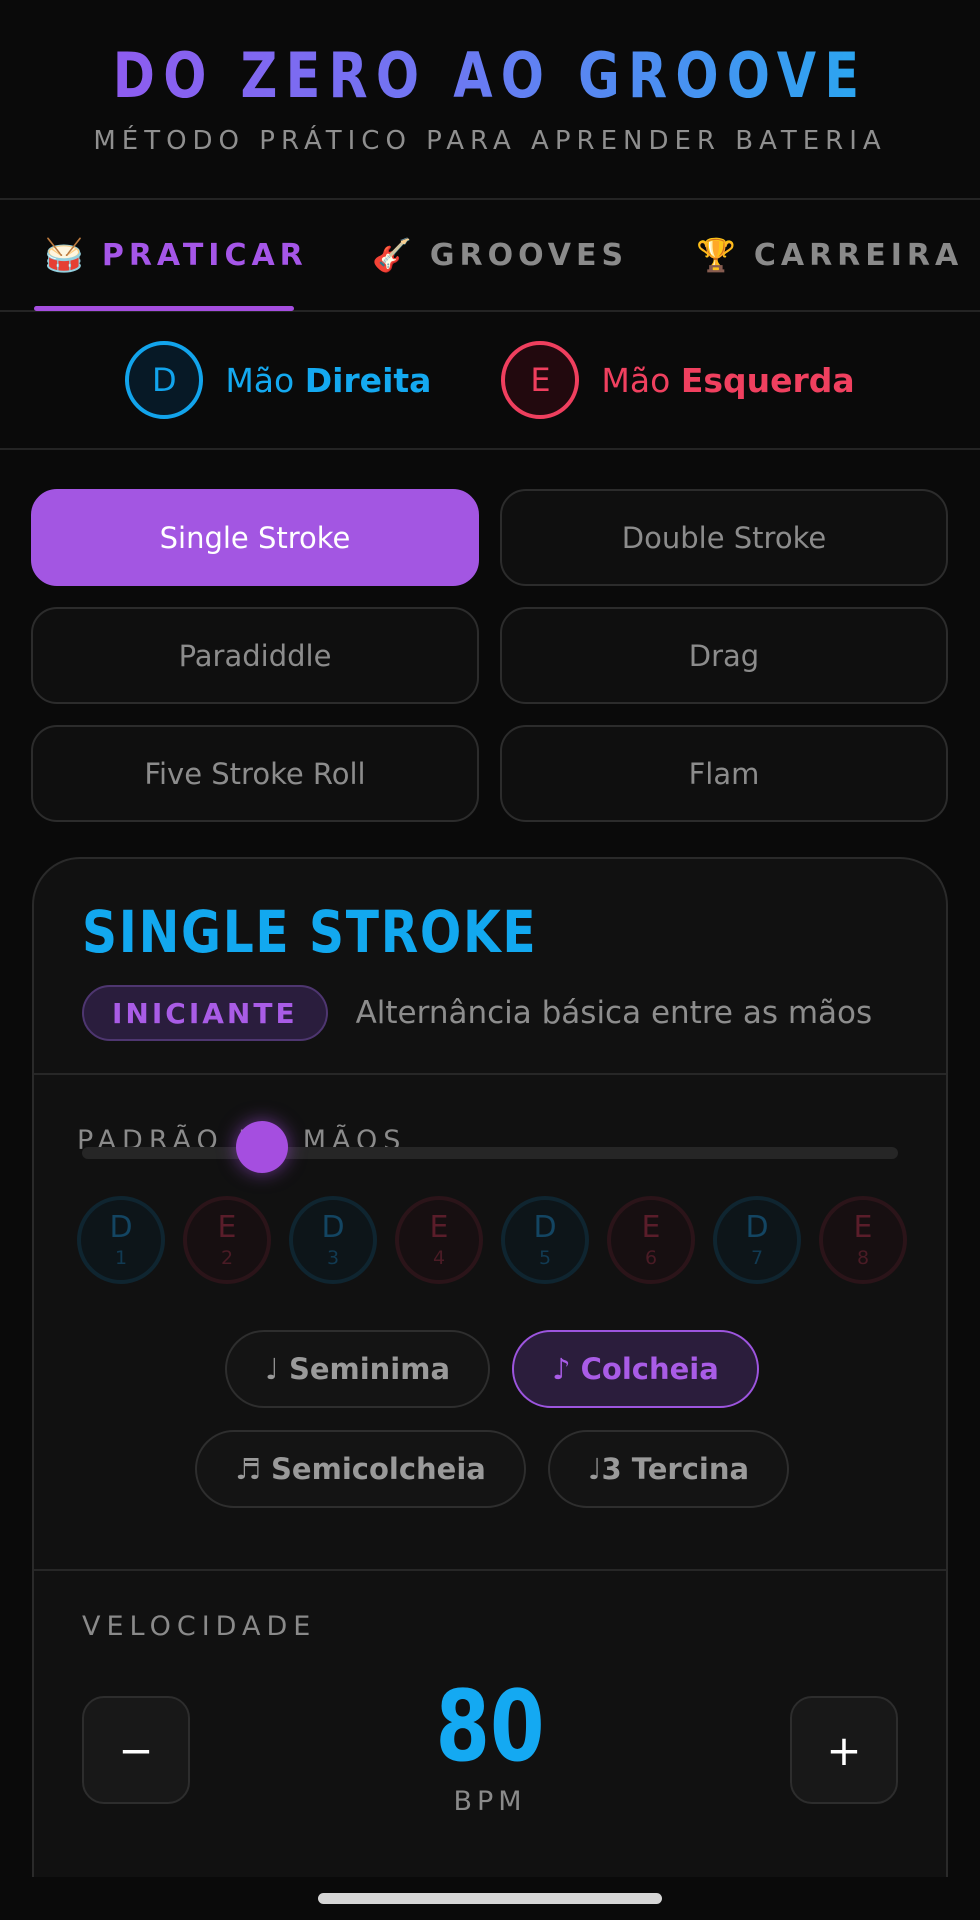  What do you see at coordinates (121, 1257) in the screenshot?
I see `note-number: 1` at bounding box center [121, 1257].